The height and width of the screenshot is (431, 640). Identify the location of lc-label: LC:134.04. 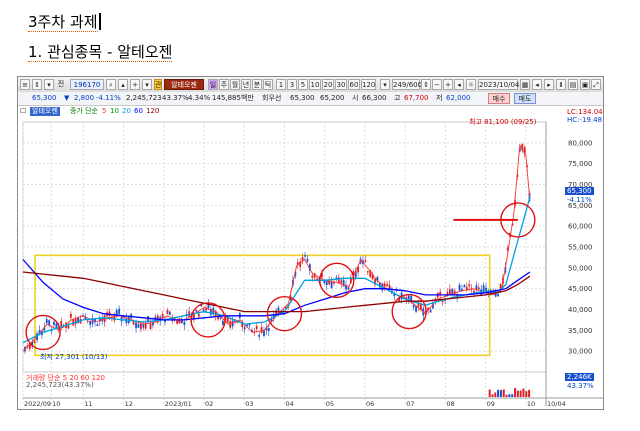
(585, 112).